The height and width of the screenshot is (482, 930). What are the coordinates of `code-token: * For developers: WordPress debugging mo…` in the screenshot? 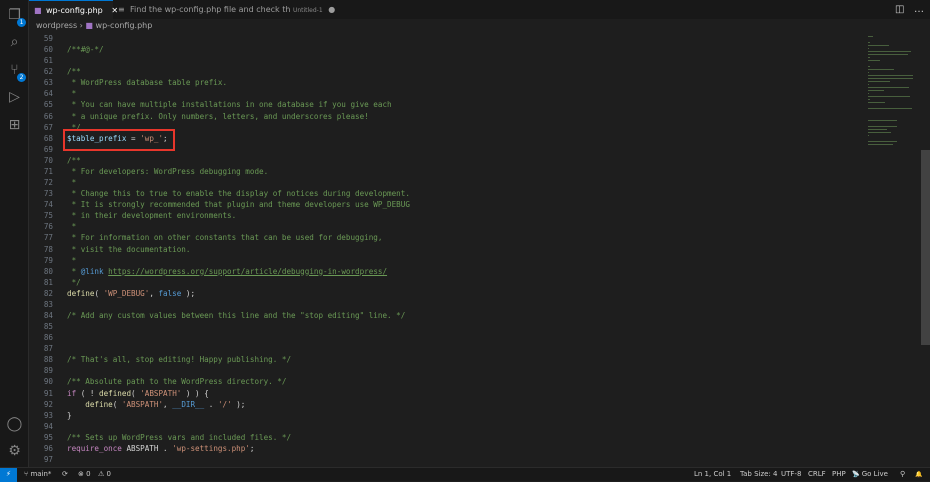 It's located at (168, 171).